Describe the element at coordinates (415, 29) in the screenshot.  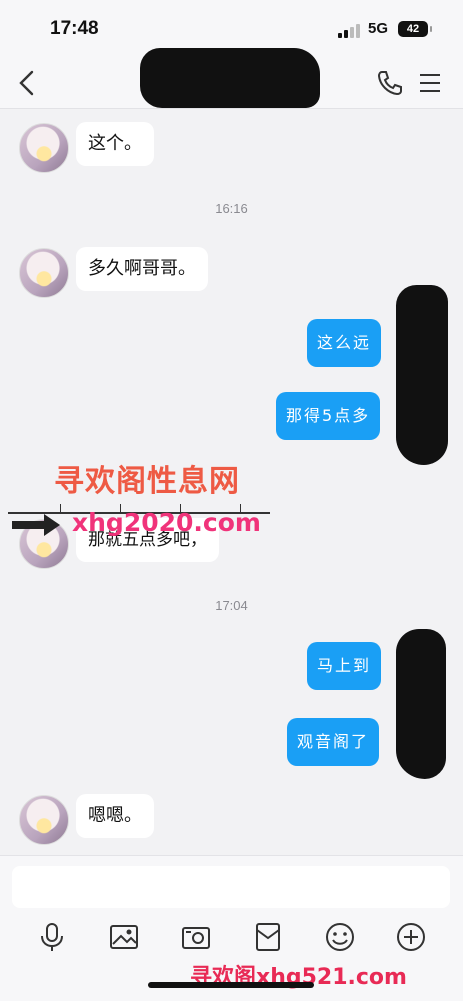
I see `battery-icon: 42` at that location.